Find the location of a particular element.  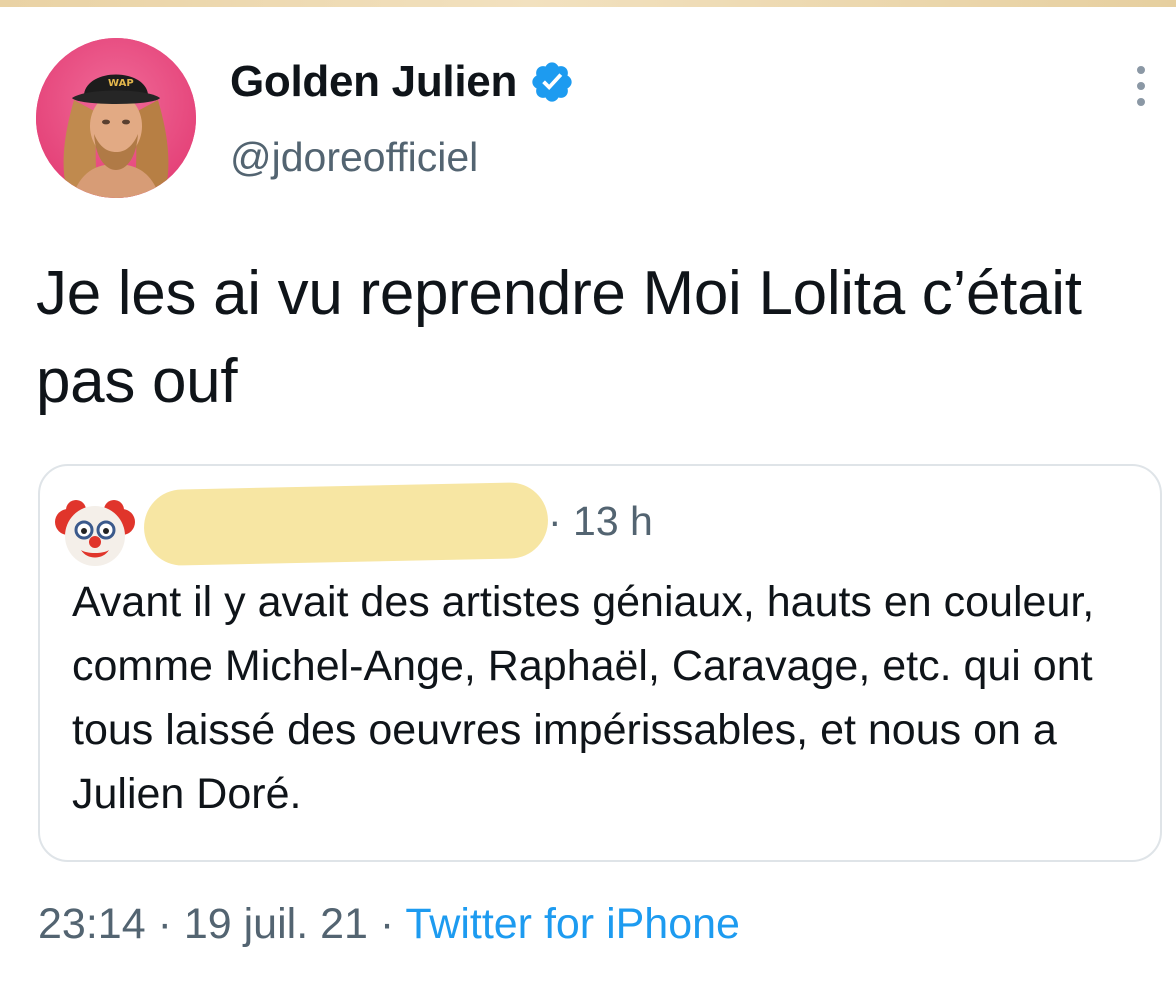

tweet-source-link: Twitter for iPhone is located at coordinates (572, 924).